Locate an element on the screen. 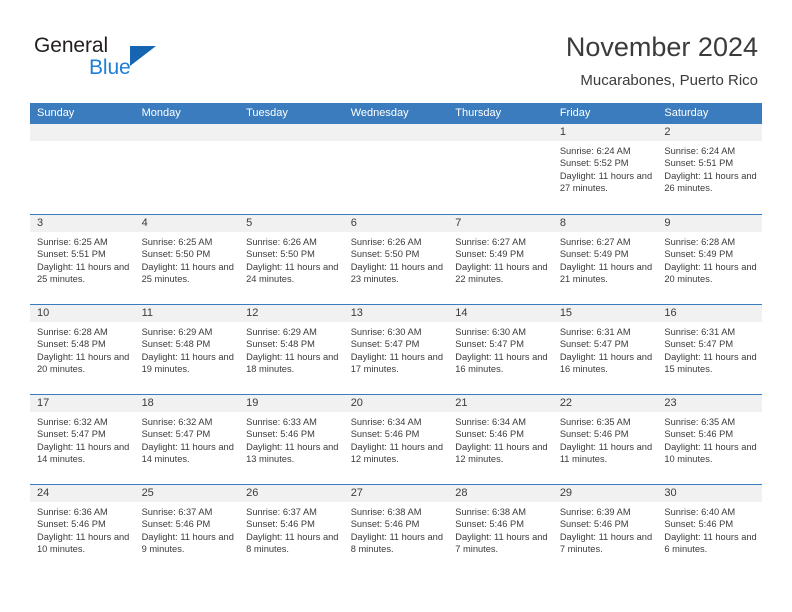  daylight-text: Daylight: 11 hours and 26 minutes. is located at coordinates (710, 182).